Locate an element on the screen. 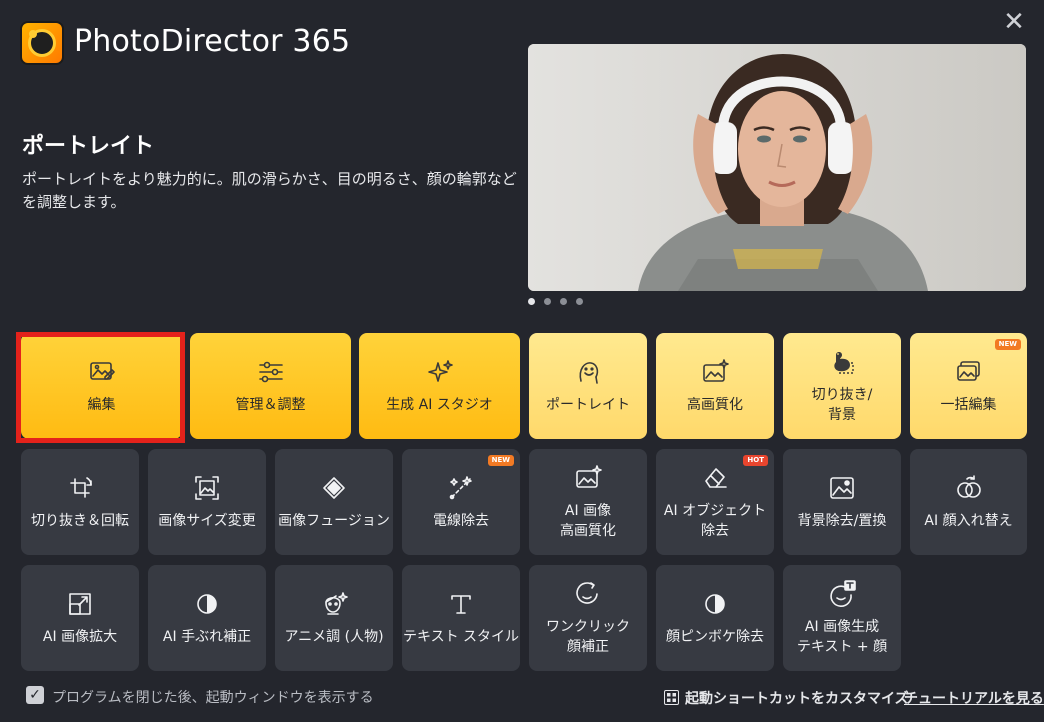  hot-badge: HOT is located at coordinates (755, 460).